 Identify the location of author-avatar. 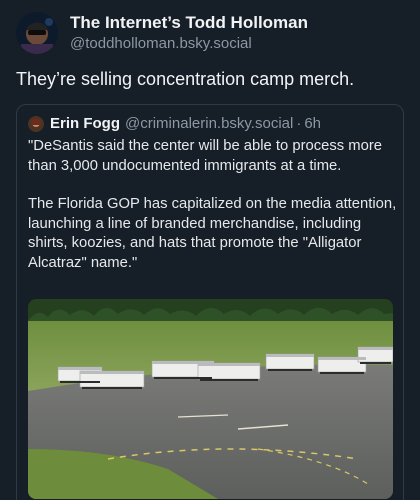
(37, 33).